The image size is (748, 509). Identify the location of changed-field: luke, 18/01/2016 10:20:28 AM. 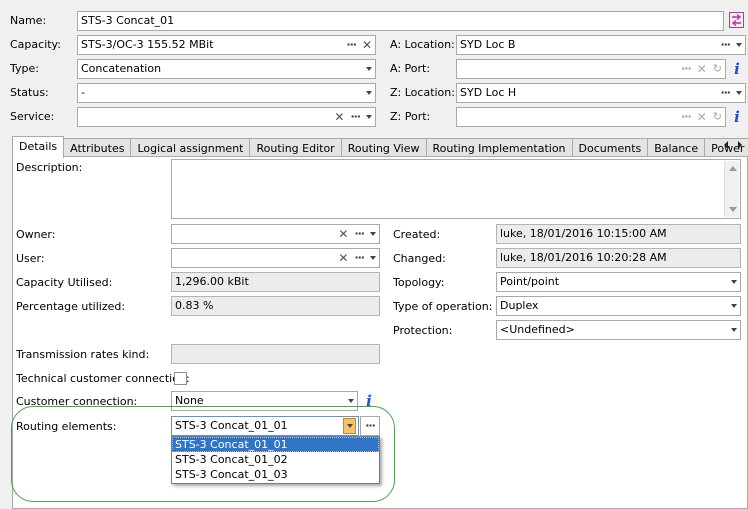
(618, 258).